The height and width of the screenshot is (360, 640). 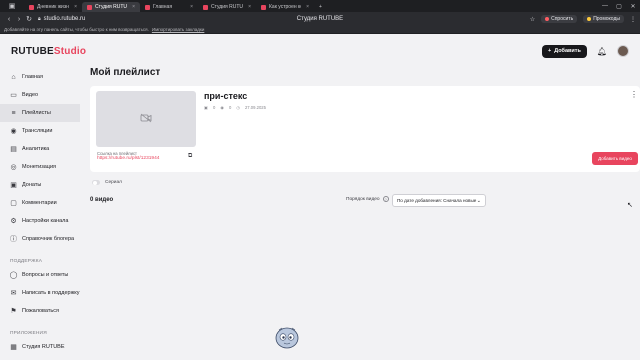 What do you see at coordinates (13, 185) in the screenshot?
I see `donate-icon: ▣` at bounding box center [13, 185].